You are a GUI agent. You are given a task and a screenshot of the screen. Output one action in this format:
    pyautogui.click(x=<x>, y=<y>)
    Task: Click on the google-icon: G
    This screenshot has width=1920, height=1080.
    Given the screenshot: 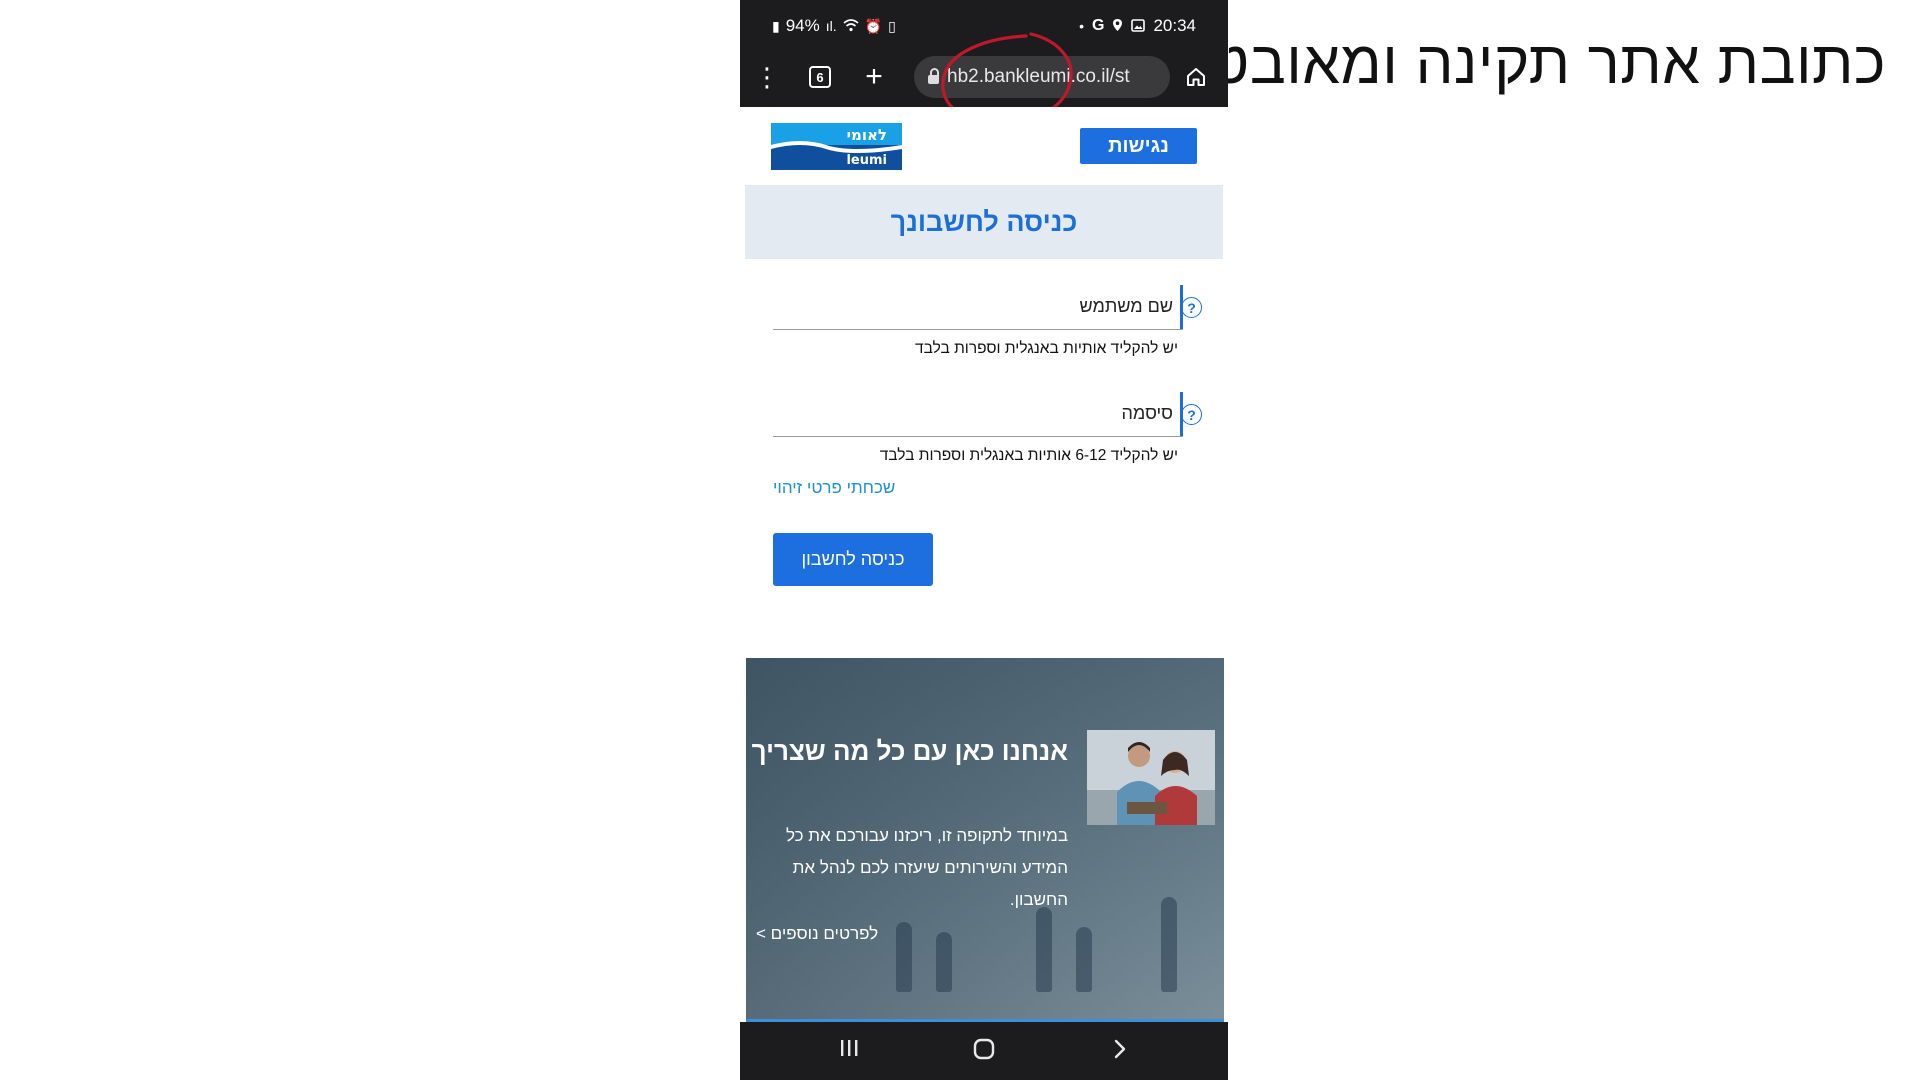 What is the action you would take?
    pyautogui.click(x=1098, y=25)
    